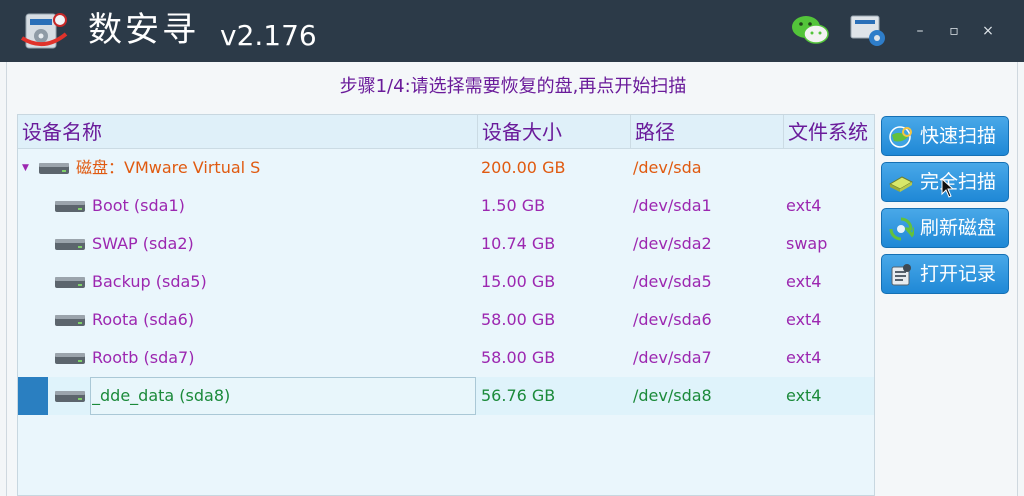 Image resolution: width=1024 pixels, height=496 pixels. What do you see at coordinates (672, 395) in the screenshot?
I see `partition-path: /dev/sda8` at bounding box center [672, 395].